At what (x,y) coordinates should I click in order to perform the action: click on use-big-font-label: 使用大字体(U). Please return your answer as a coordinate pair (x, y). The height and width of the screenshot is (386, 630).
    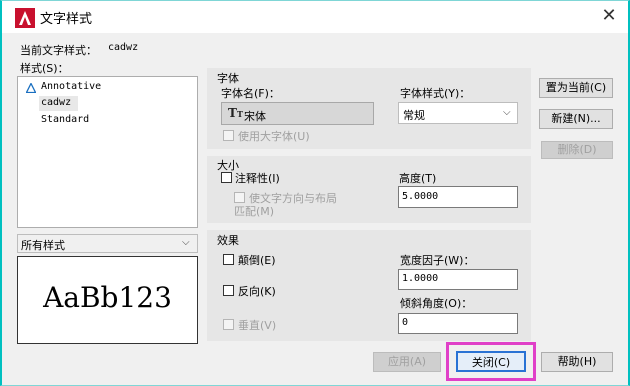
    Looking at the image, I should click on (274, 136).